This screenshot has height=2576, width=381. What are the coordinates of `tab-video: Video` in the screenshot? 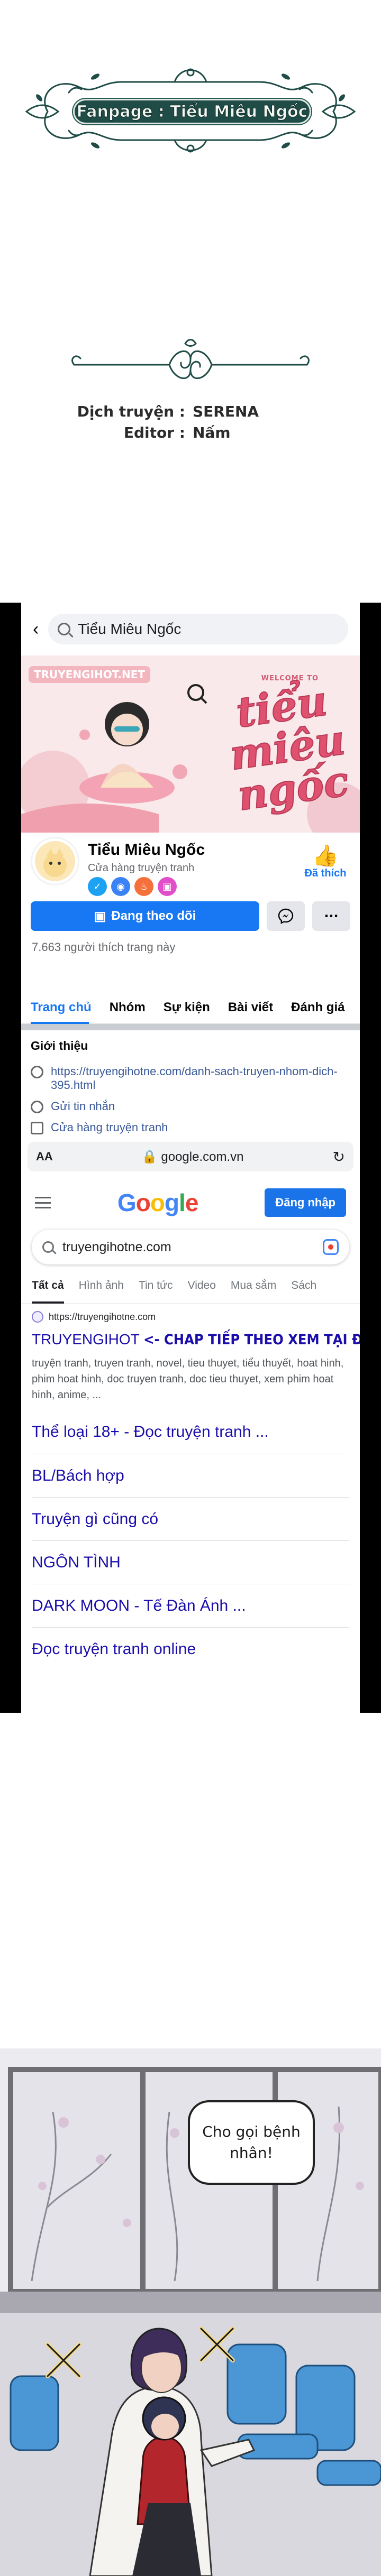 It's located at (202, 1291).